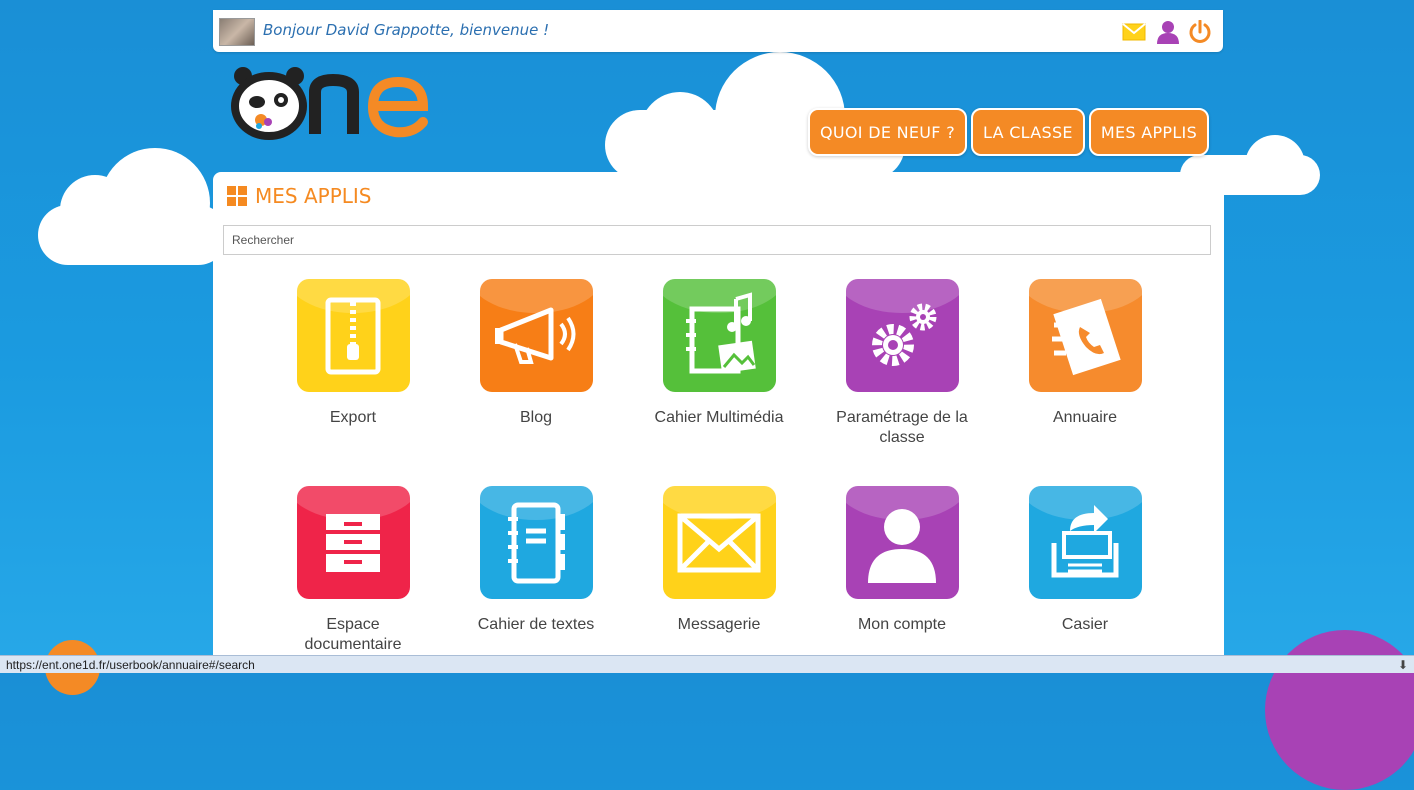 The height and width of the screenshot is (790, 1414). What do you see at coordinates (1085, 624) in the screenshot?
I see `app-label: Casier` at bounding box center [1085, 624].